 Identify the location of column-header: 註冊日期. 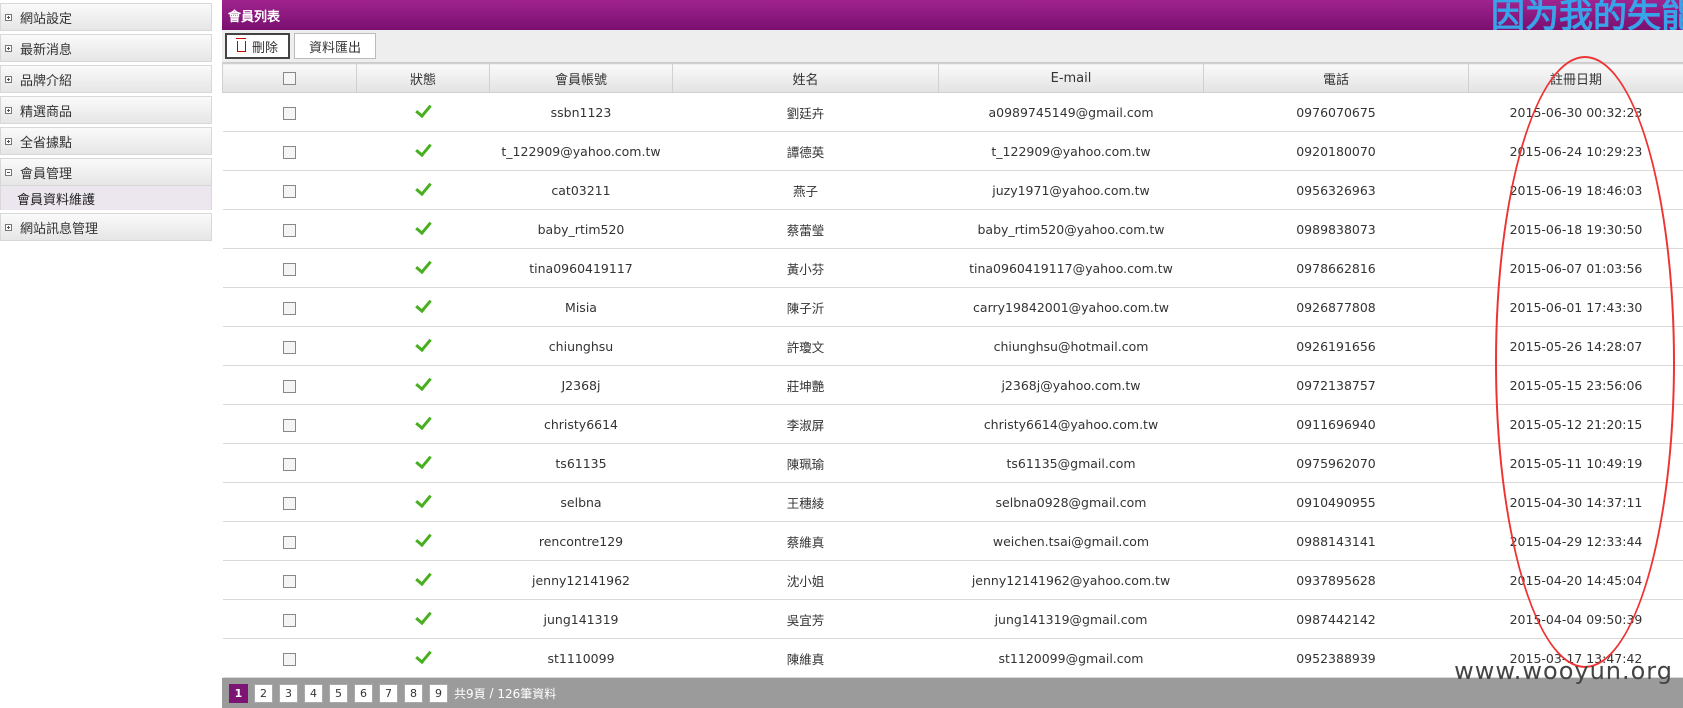
(1576, 78).